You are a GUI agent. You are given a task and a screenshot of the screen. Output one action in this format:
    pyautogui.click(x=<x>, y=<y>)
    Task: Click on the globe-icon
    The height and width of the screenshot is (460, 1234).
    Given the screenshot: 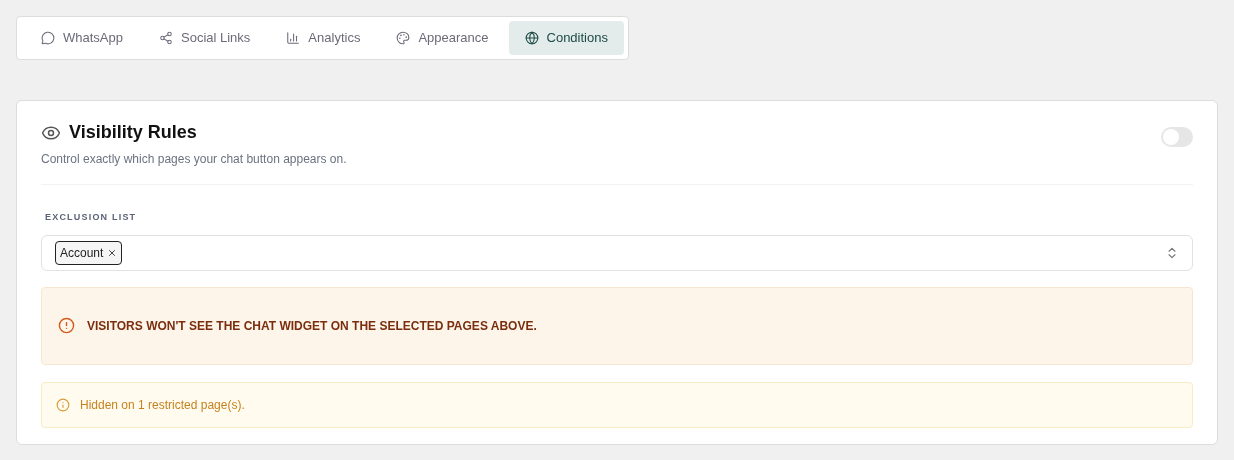 What is the action you would take?
    pyautogui.click(x=531, y=38)
    